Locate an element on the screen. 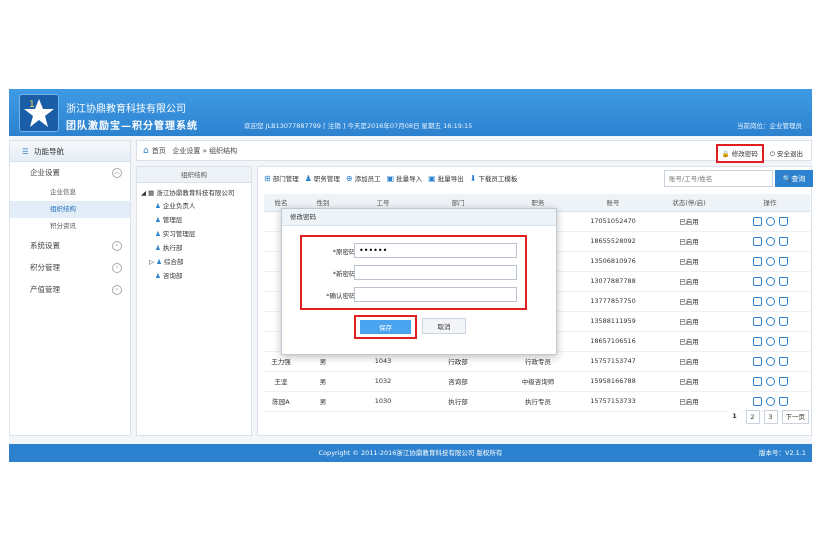 The image size is (820, 550). dept-manage-button: ⊞ 部门管理 is located at coordinates (281, 178).